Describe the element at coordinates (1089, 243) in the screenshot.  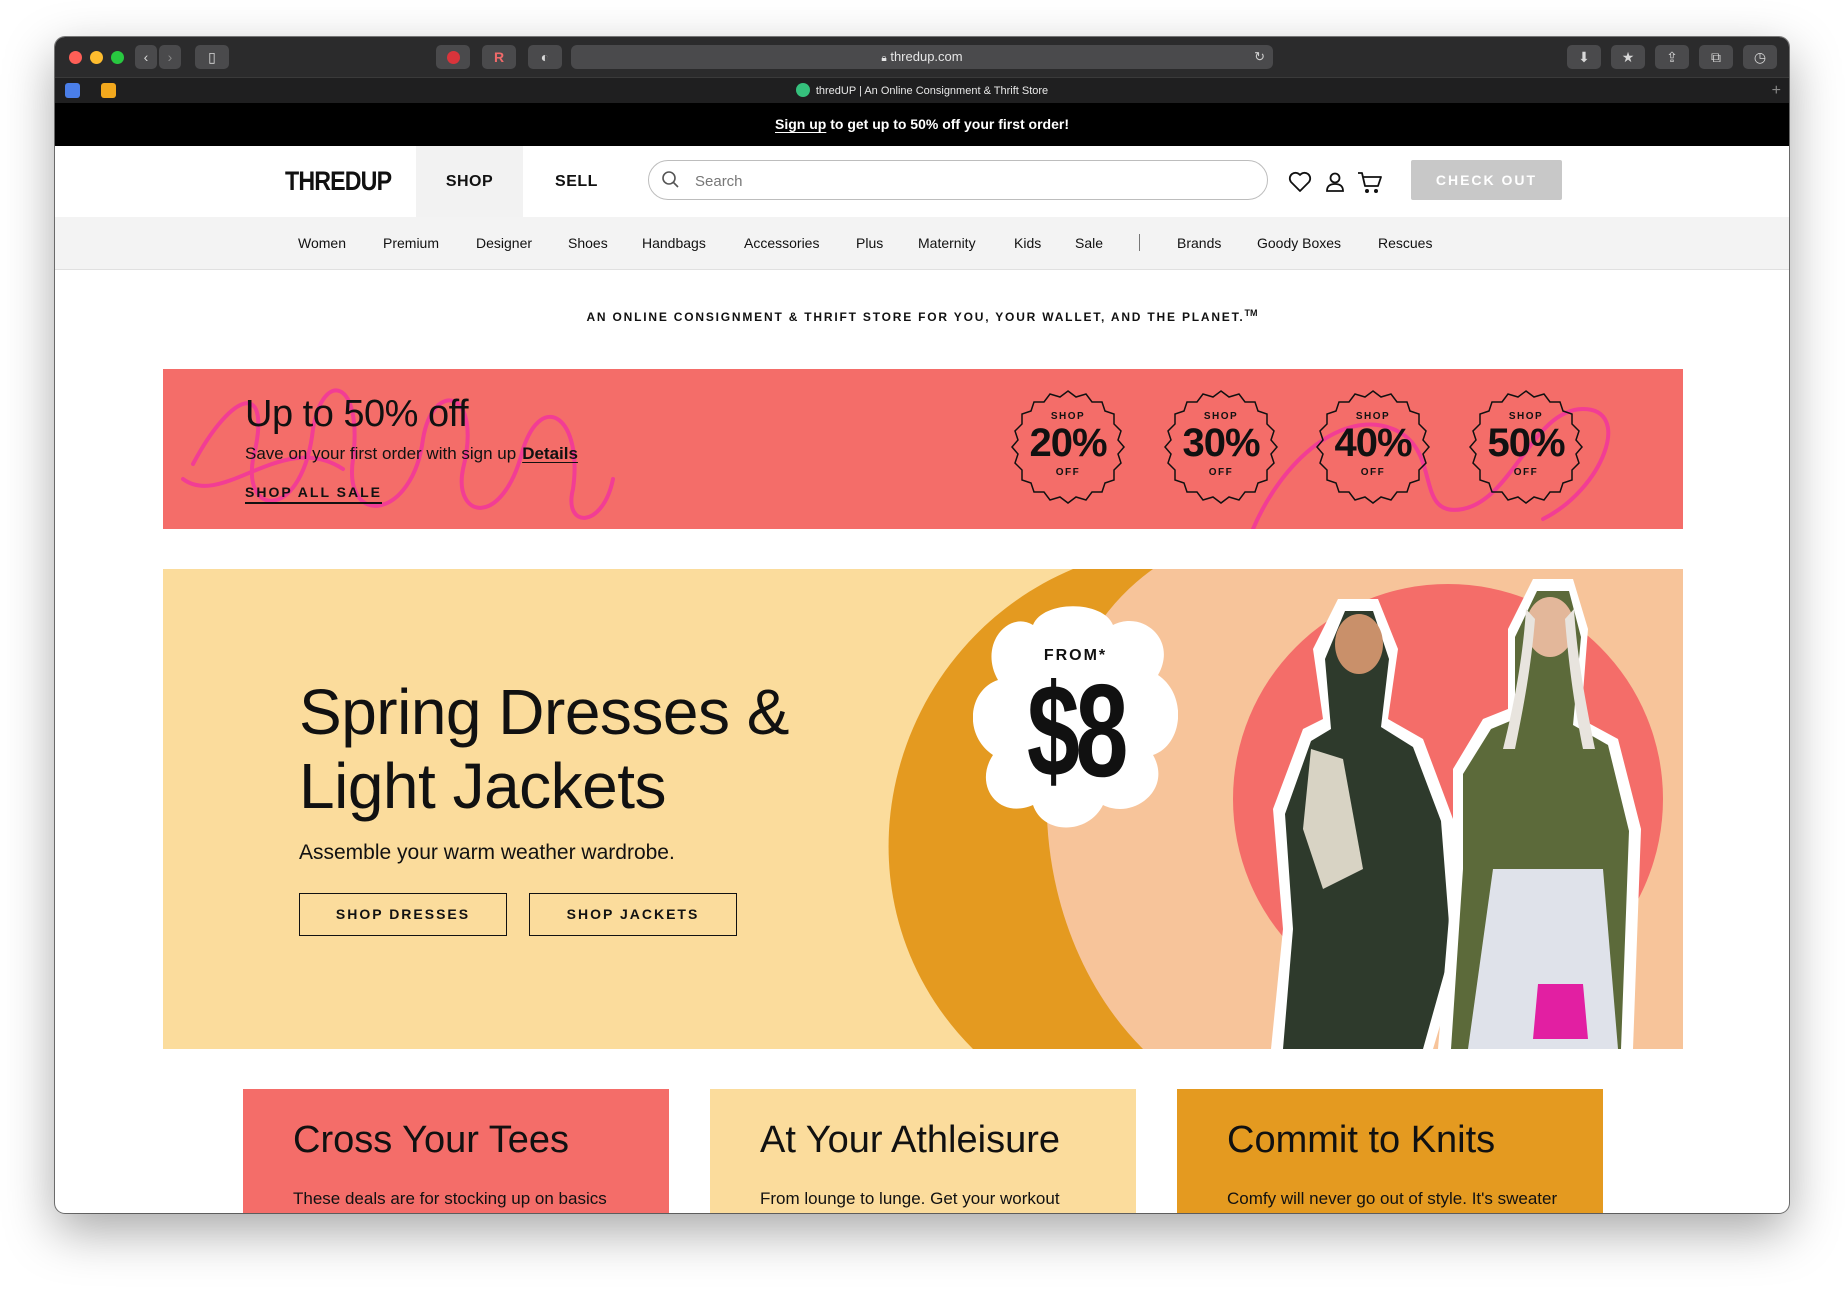
I see `category-link-sale: Sale` at that location.